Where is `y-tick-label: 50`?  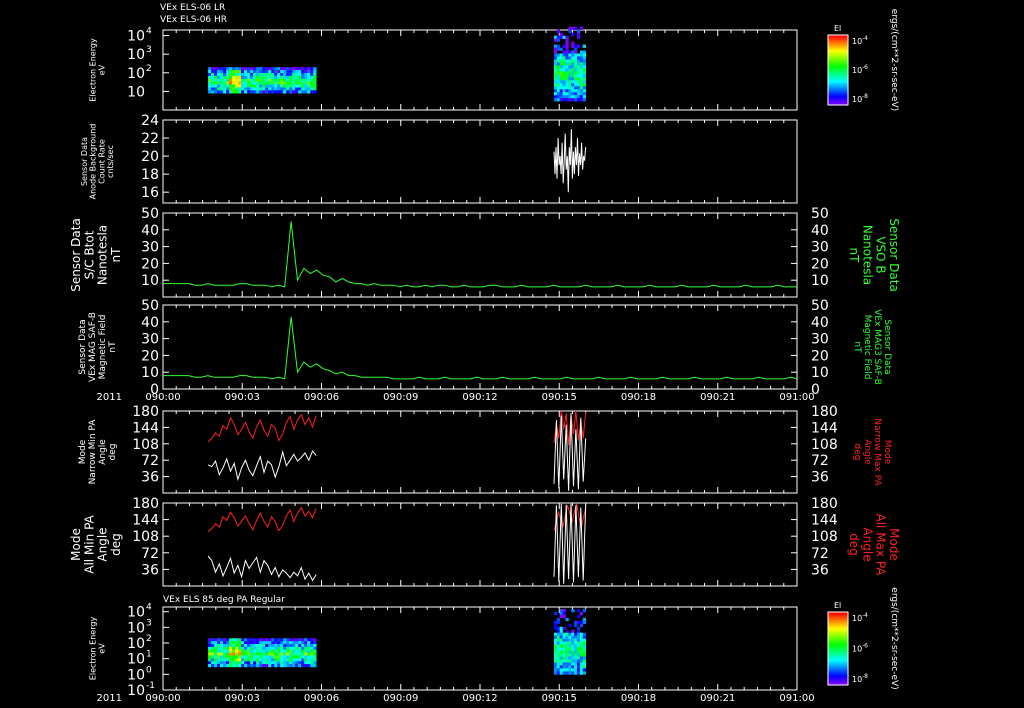
y-tick-label: 50 is located at coordinates (150, 306).